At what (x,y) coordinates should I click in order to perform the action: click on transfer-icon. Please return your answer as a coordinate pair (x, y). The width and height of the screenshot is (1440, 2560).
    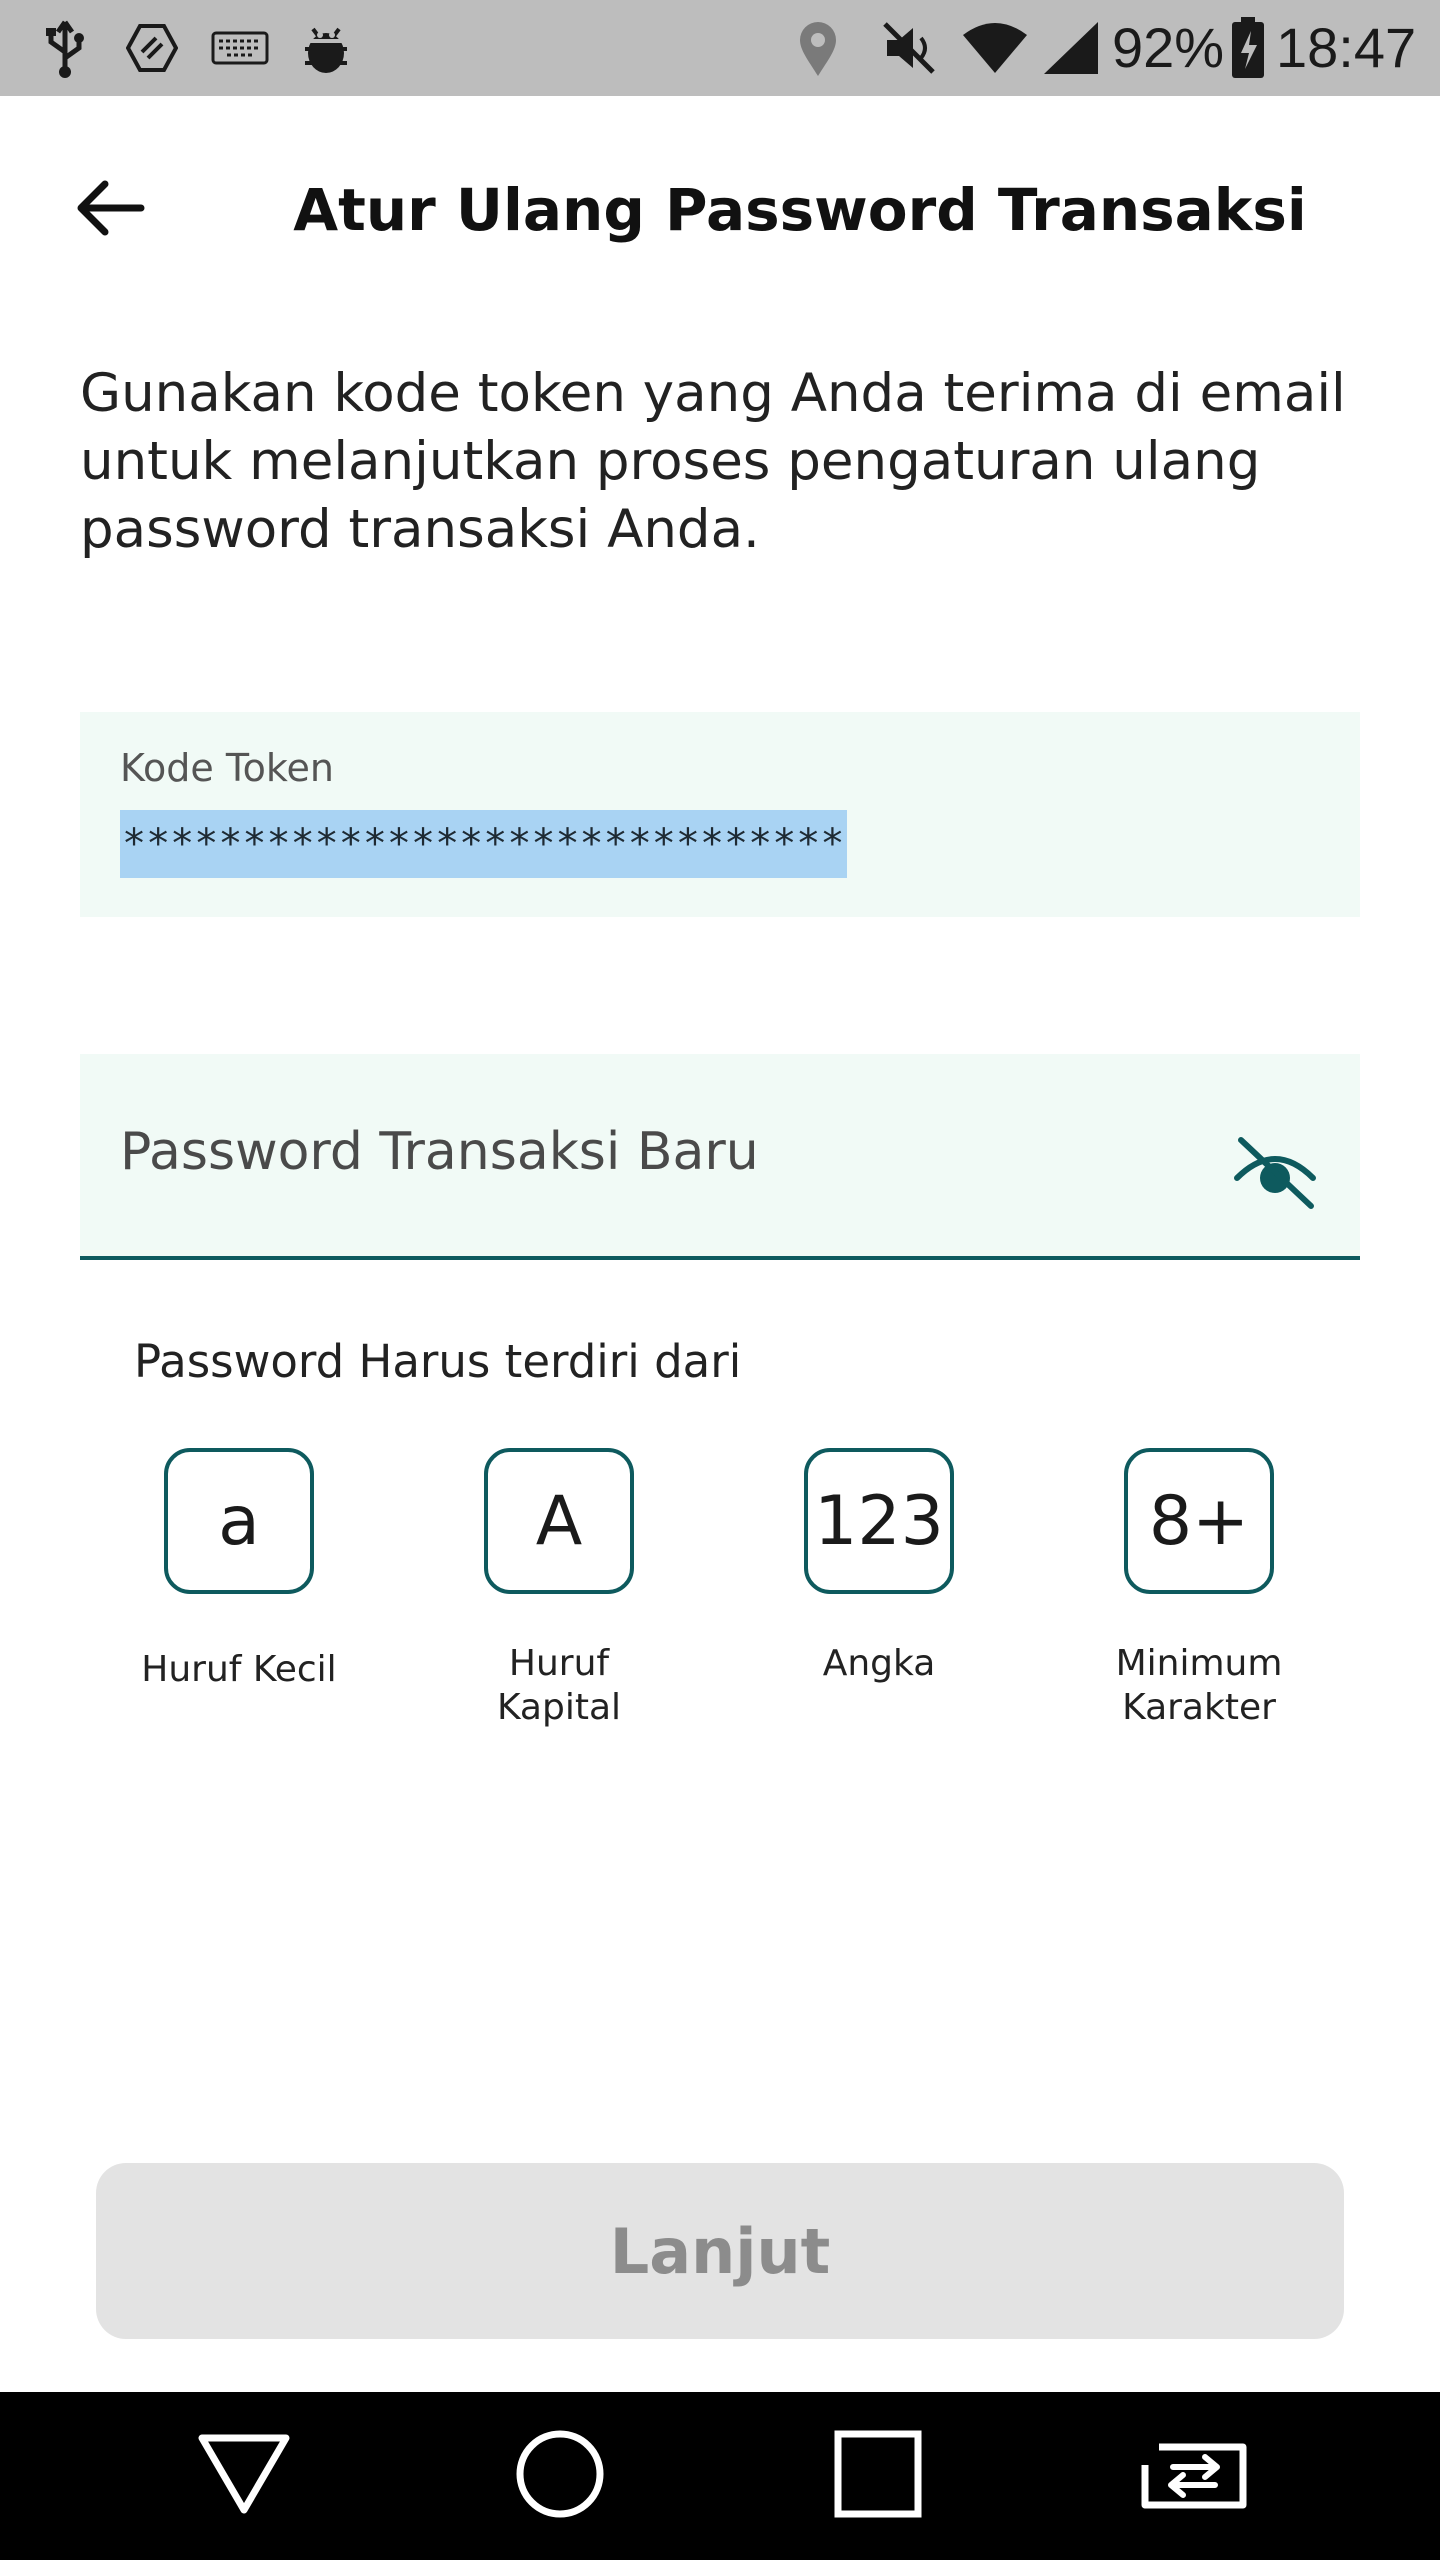
    Looking at the image, I should click on (152, 48).